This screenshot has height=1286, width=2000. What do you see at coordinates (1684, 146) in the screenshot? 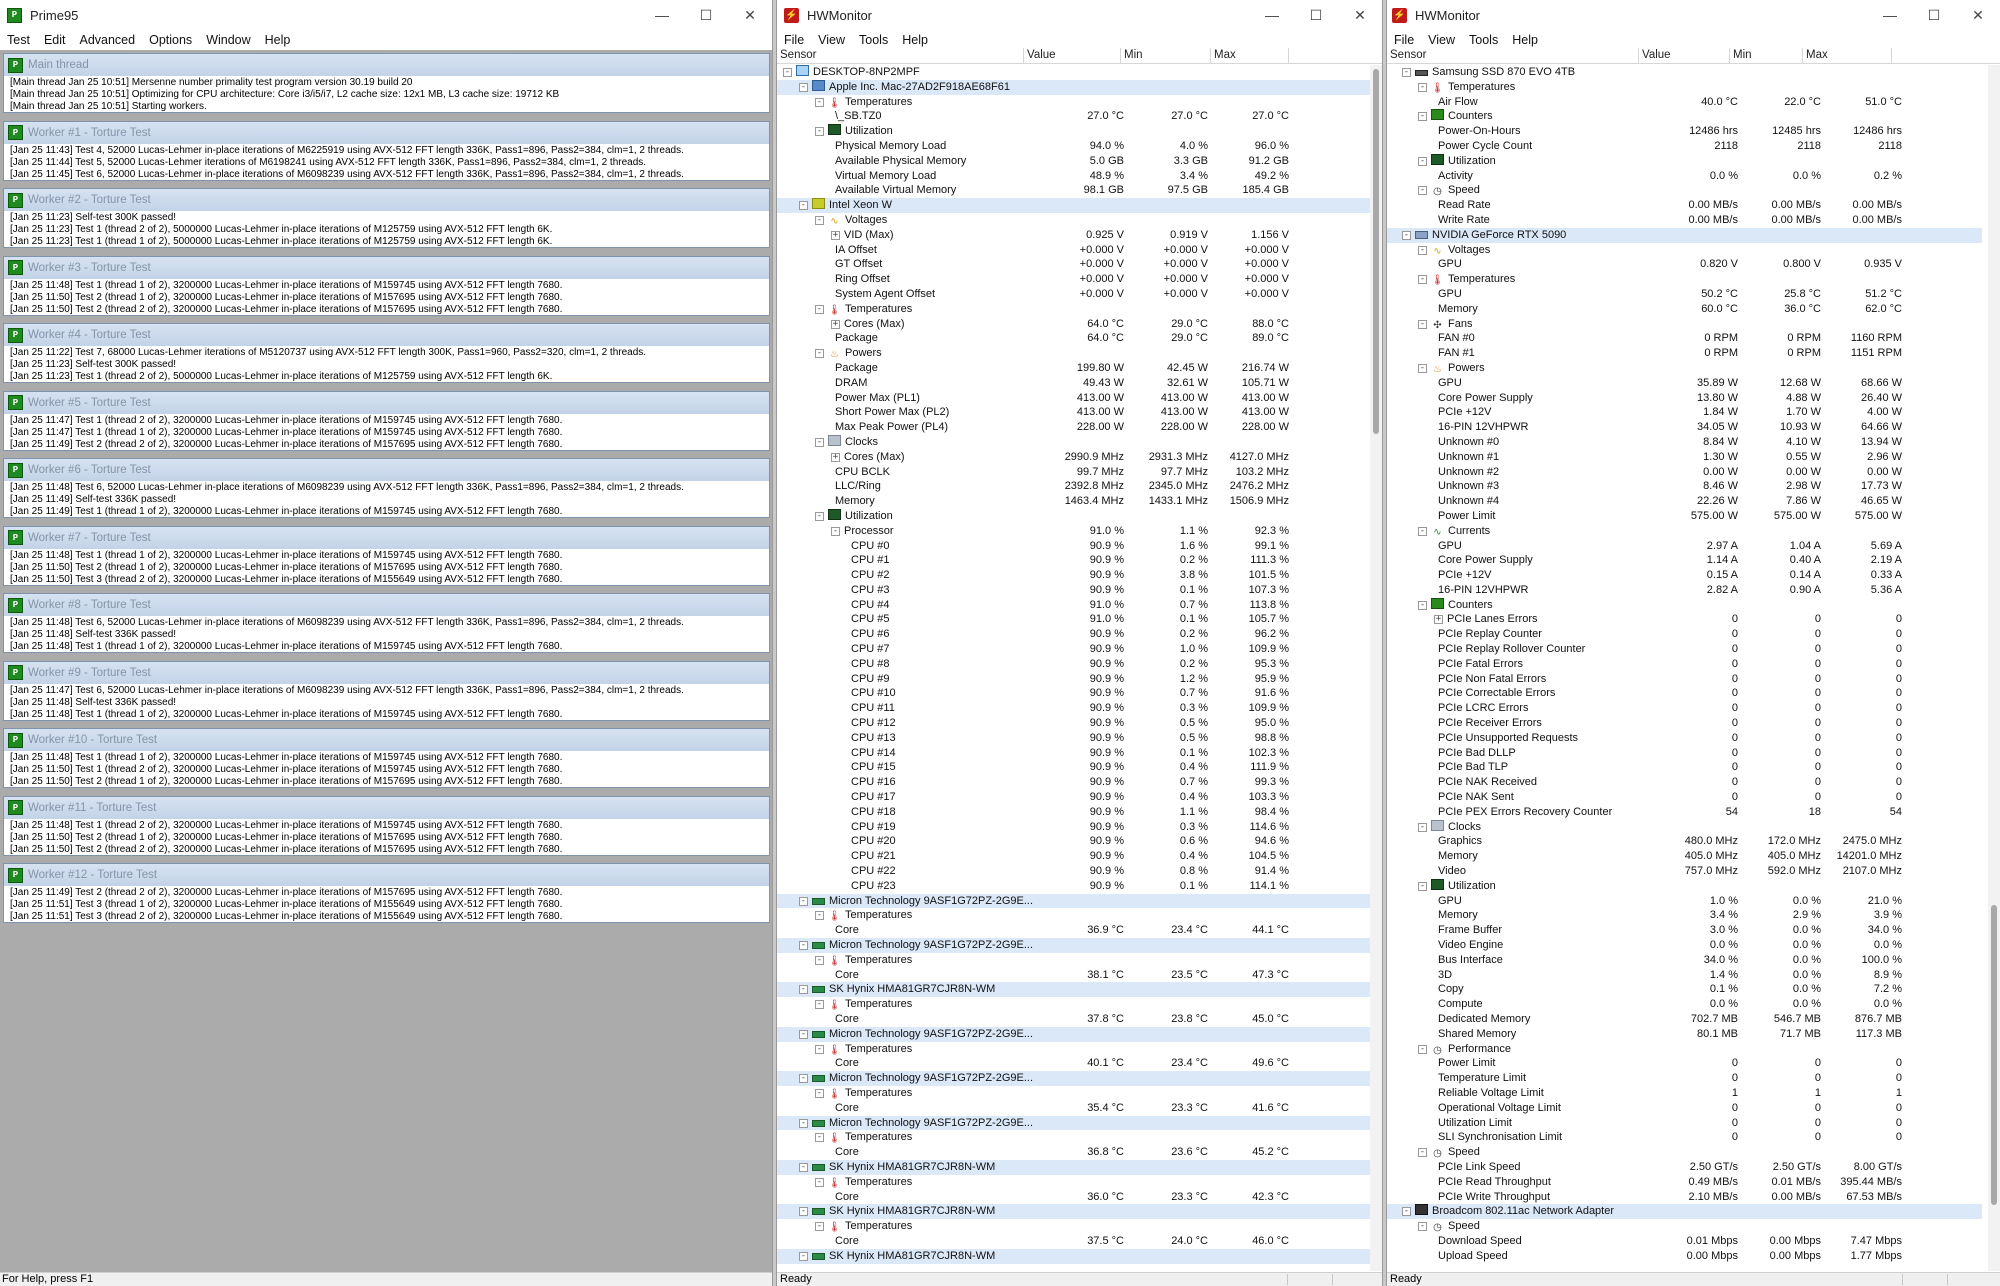
I see `sensor-row: Power Cycle Count 2118 2118 2118` at bounding box center [1684, 146].